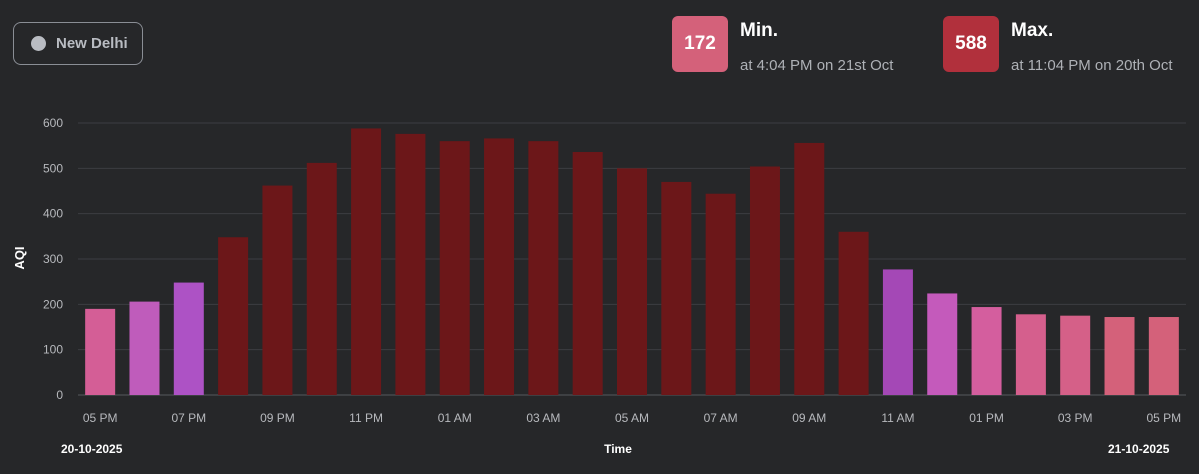 The height and width of the screenshot is (474, 1199). What do you see at coordinates (986, 418) in the screenshot?
I see `x-tick-label: 01 PM` at bounding box center [986, 418].